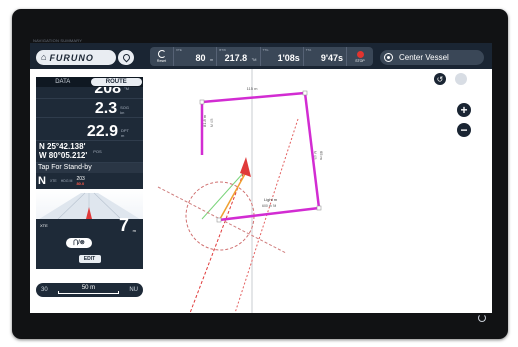 The image size is (518, 347). I want to click on tta-cell: TTA 9'47s, so click(325, 56).